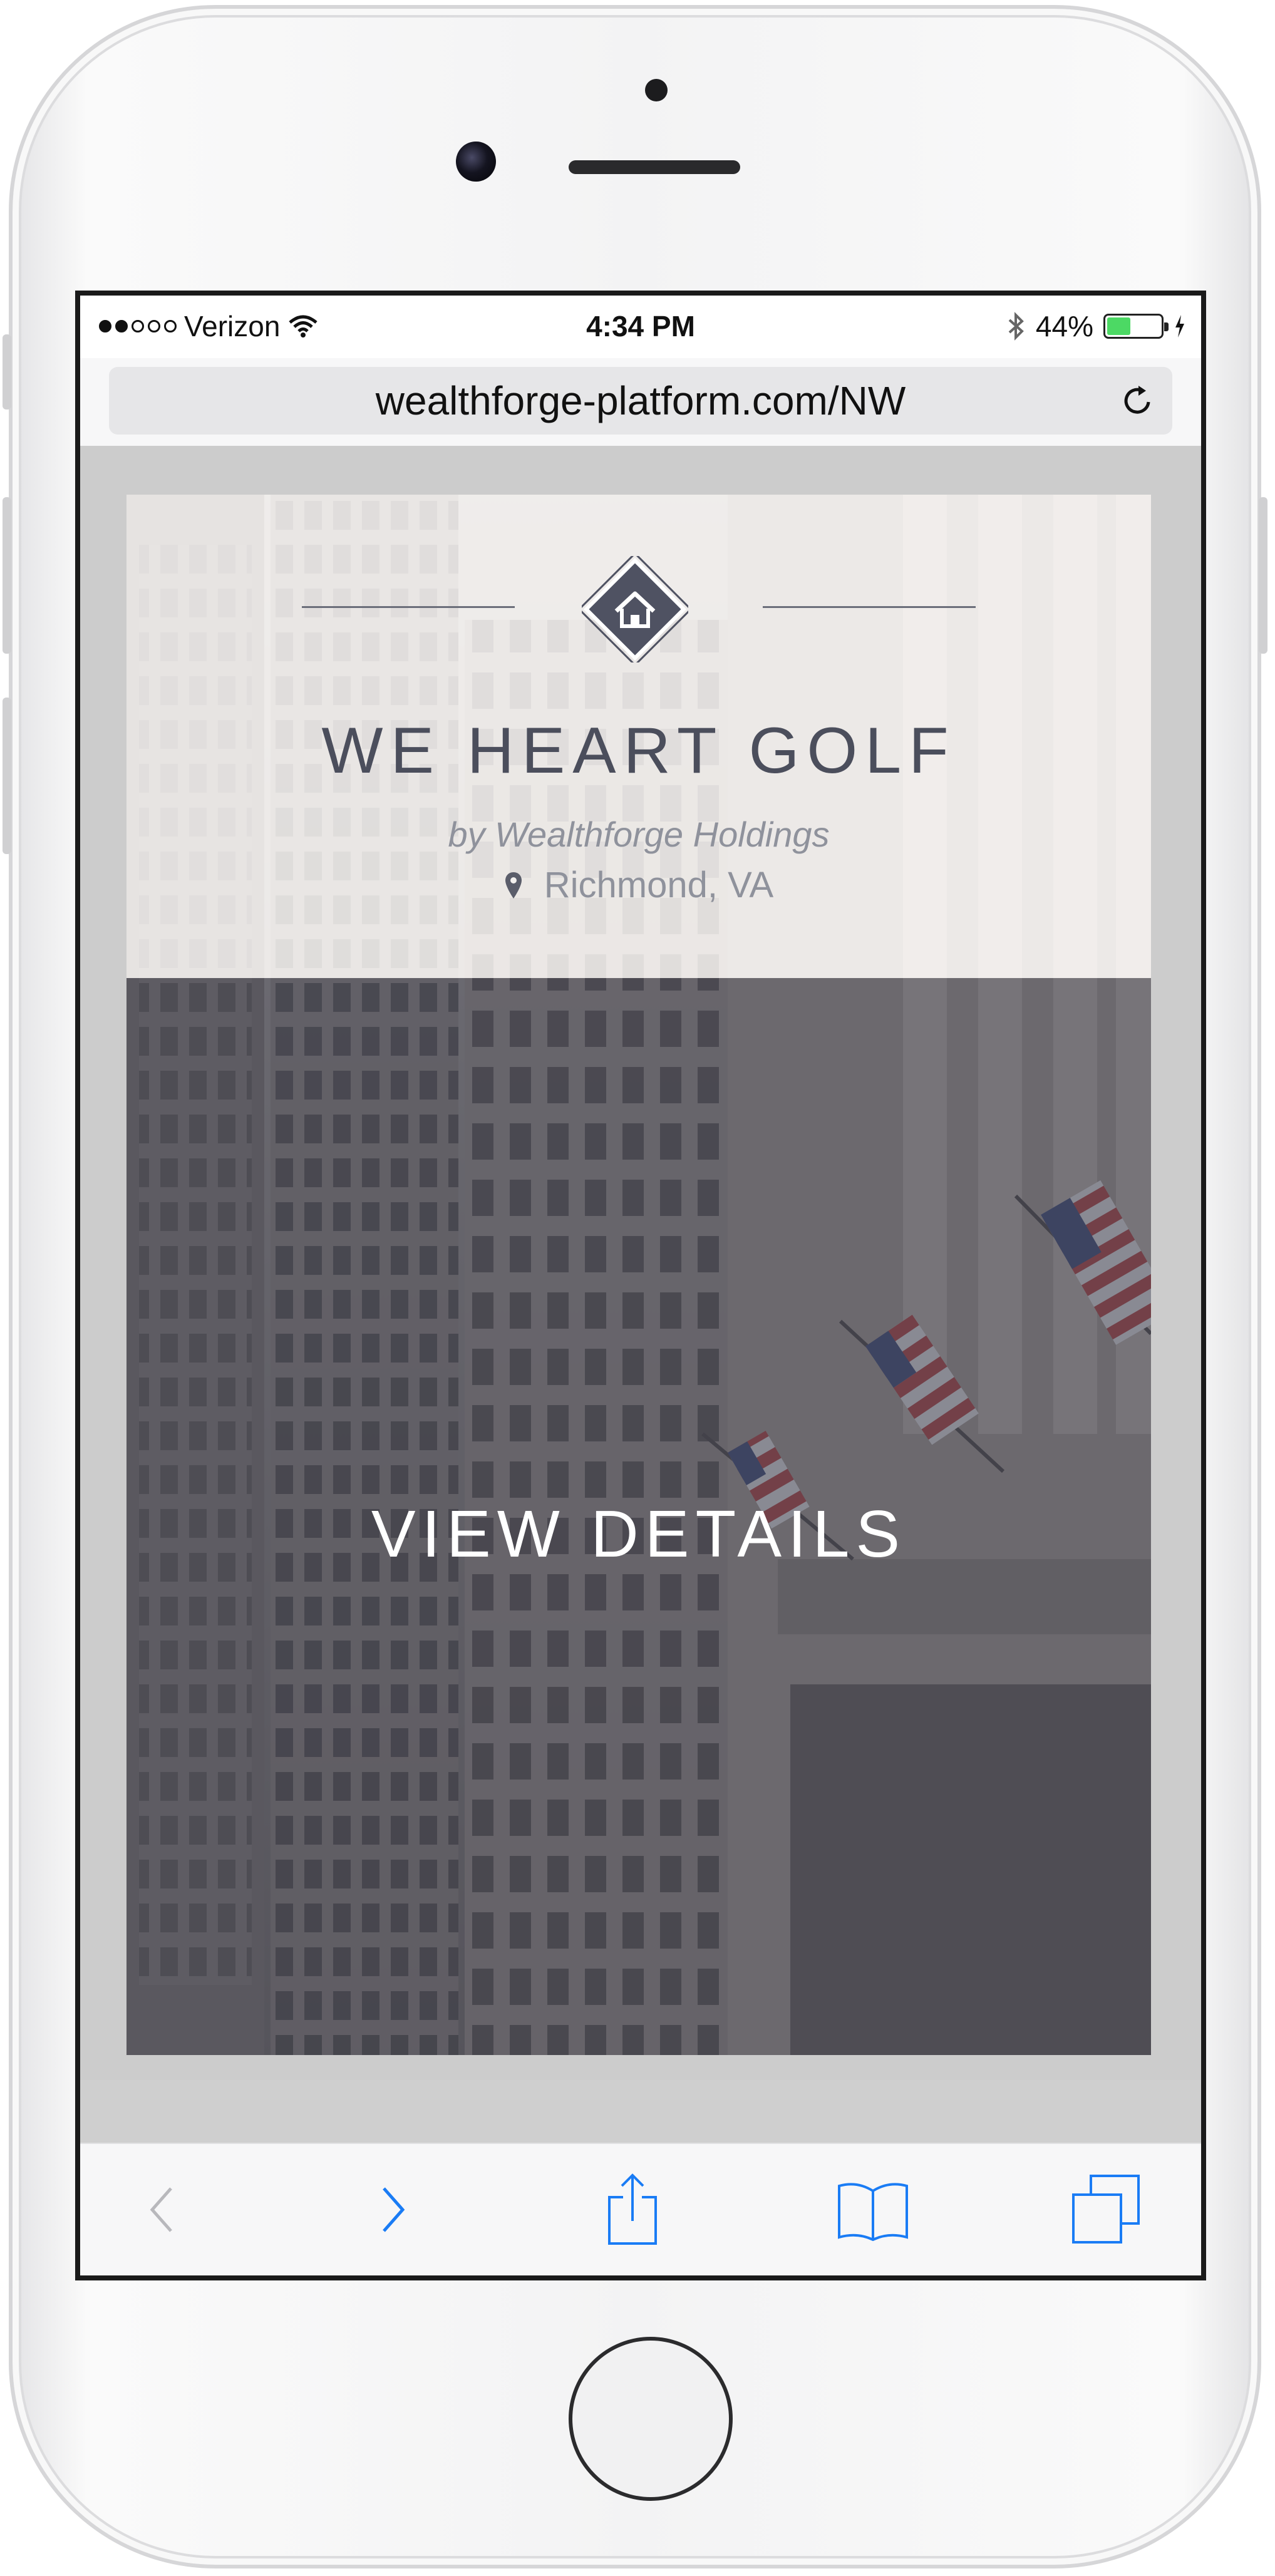 This screenshot has width=1275, height=2576. I want to click on url-text: wealthforge-platform.com/NW, so click(640, 400).